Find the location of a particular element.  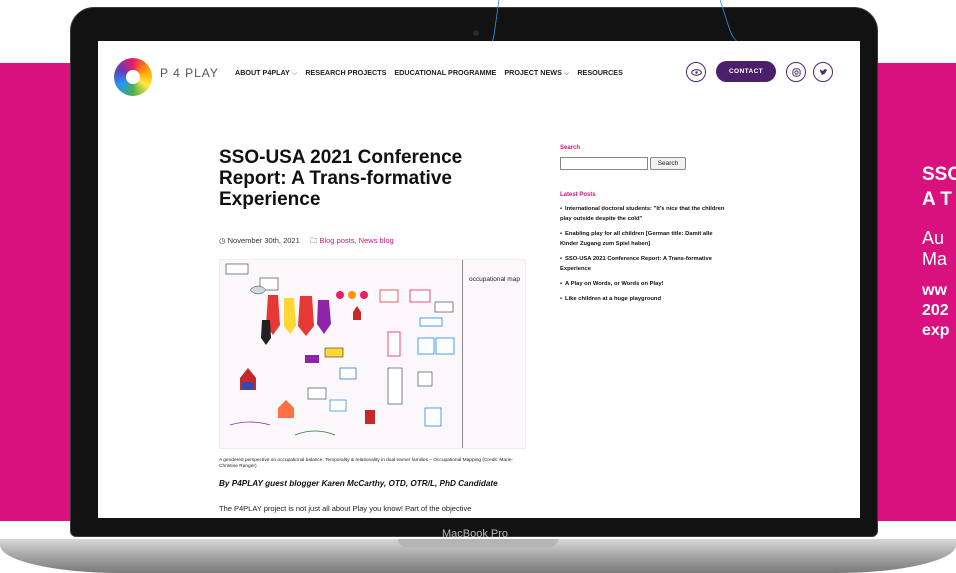

site-name: P 4 PLAY is located at coordinates (189, 73).